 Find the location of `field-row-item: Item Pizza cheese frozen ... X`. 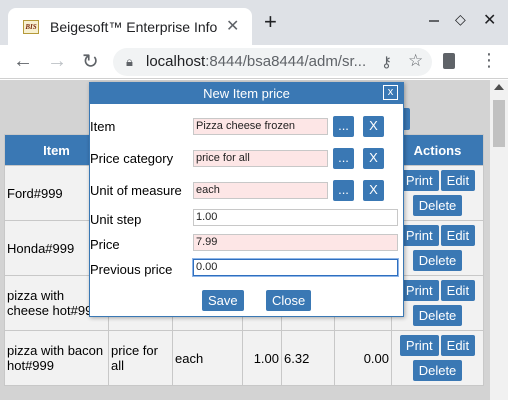

field-row-item: Item Pizza cheese frozen ... X is located at coordinates (246, 127).